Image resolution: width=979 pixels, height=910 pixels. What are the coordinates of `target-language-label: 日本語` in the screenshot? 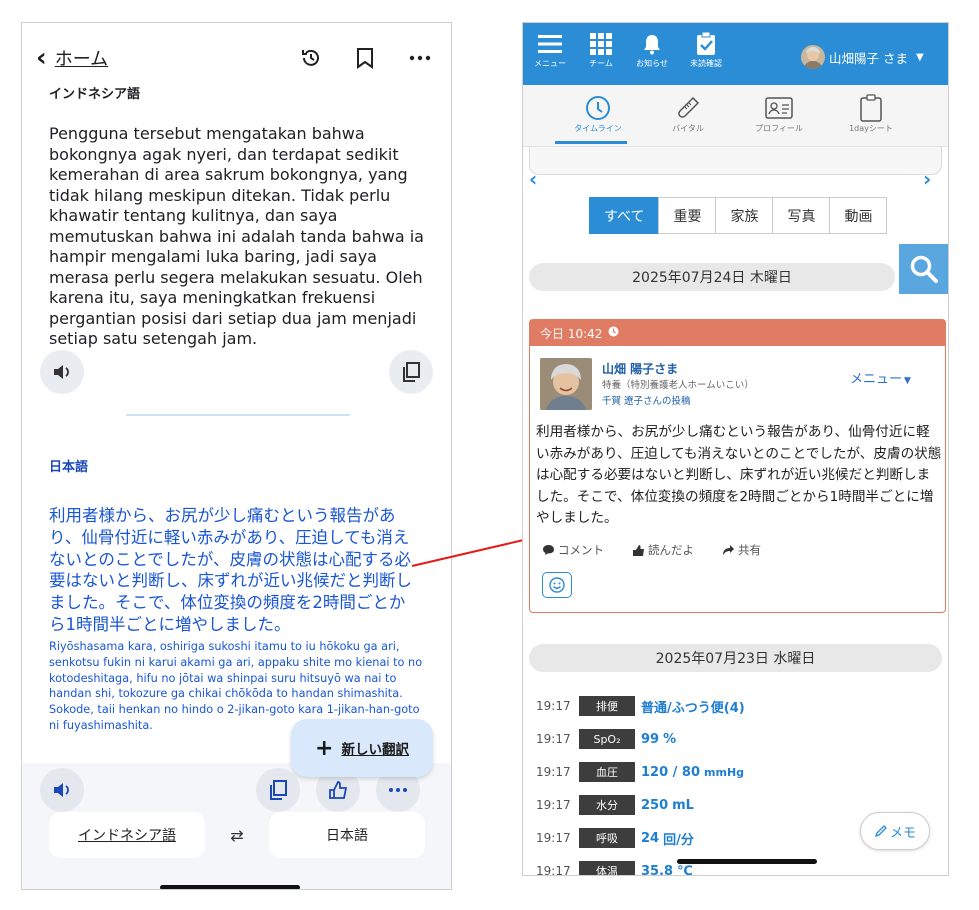 It's located at (69, 467).